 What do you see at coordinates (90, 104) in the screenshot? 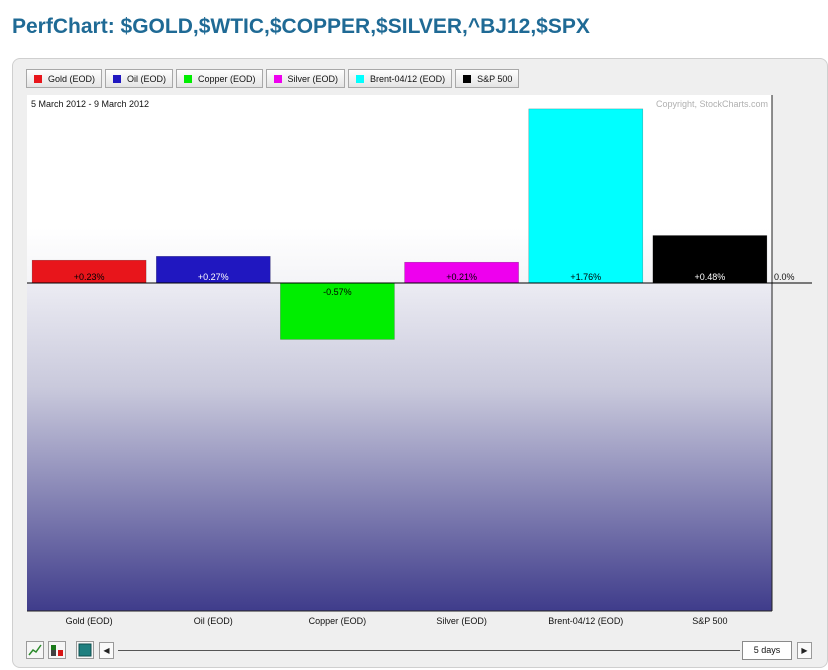
I see `date-range: 5 March 2012 - 9 March 2012` at bounding box center [90, 104].